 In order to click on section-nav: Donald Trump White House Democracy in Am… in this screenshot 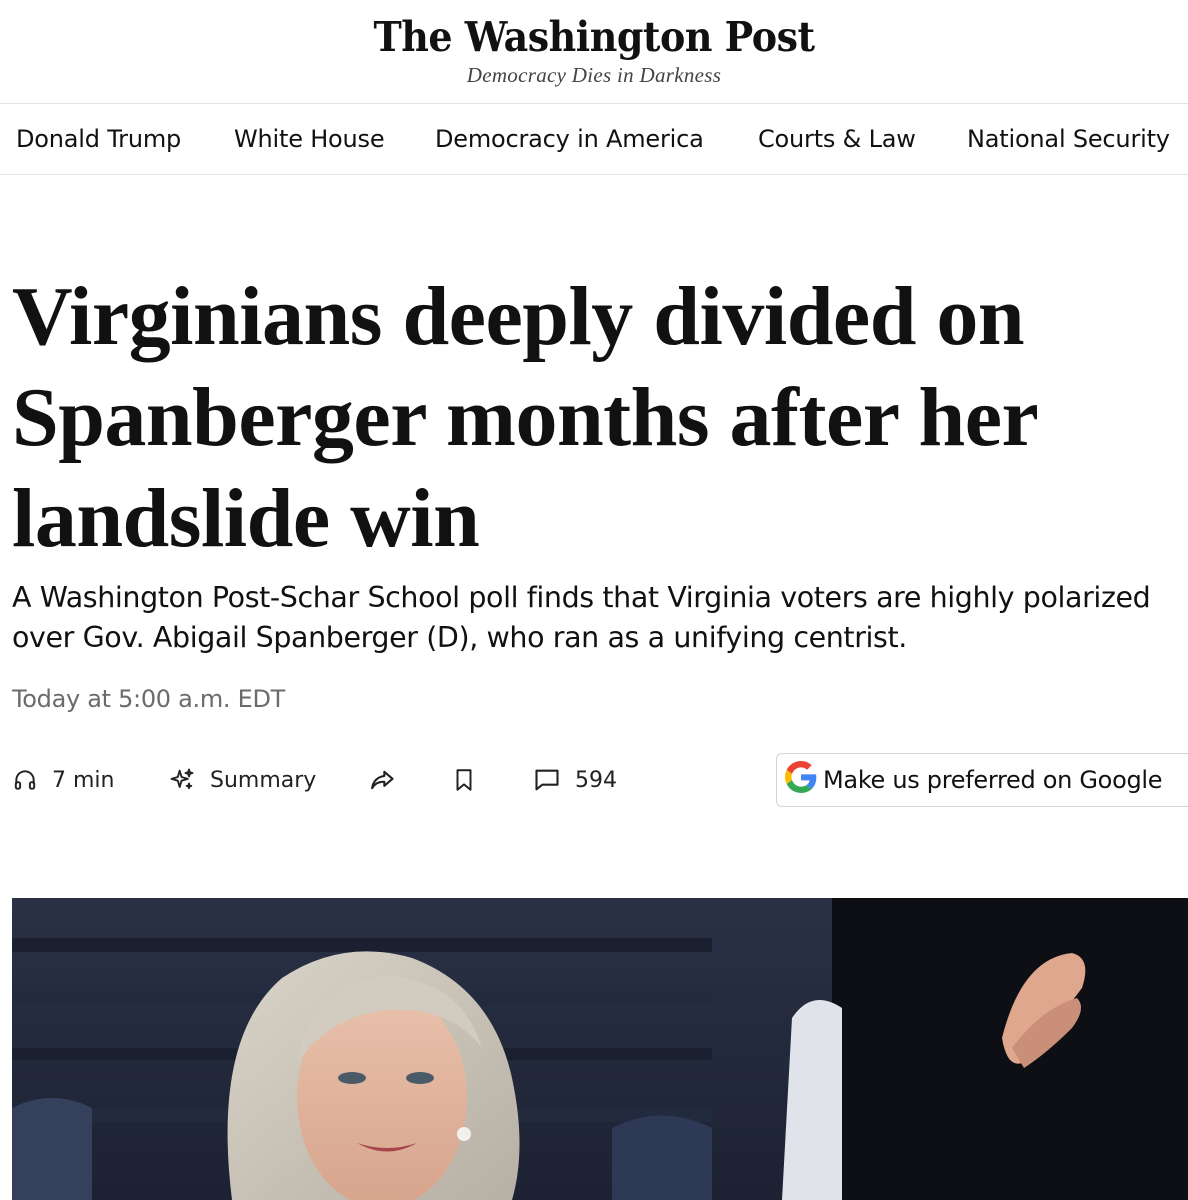, I will do `click(594, 140)`.